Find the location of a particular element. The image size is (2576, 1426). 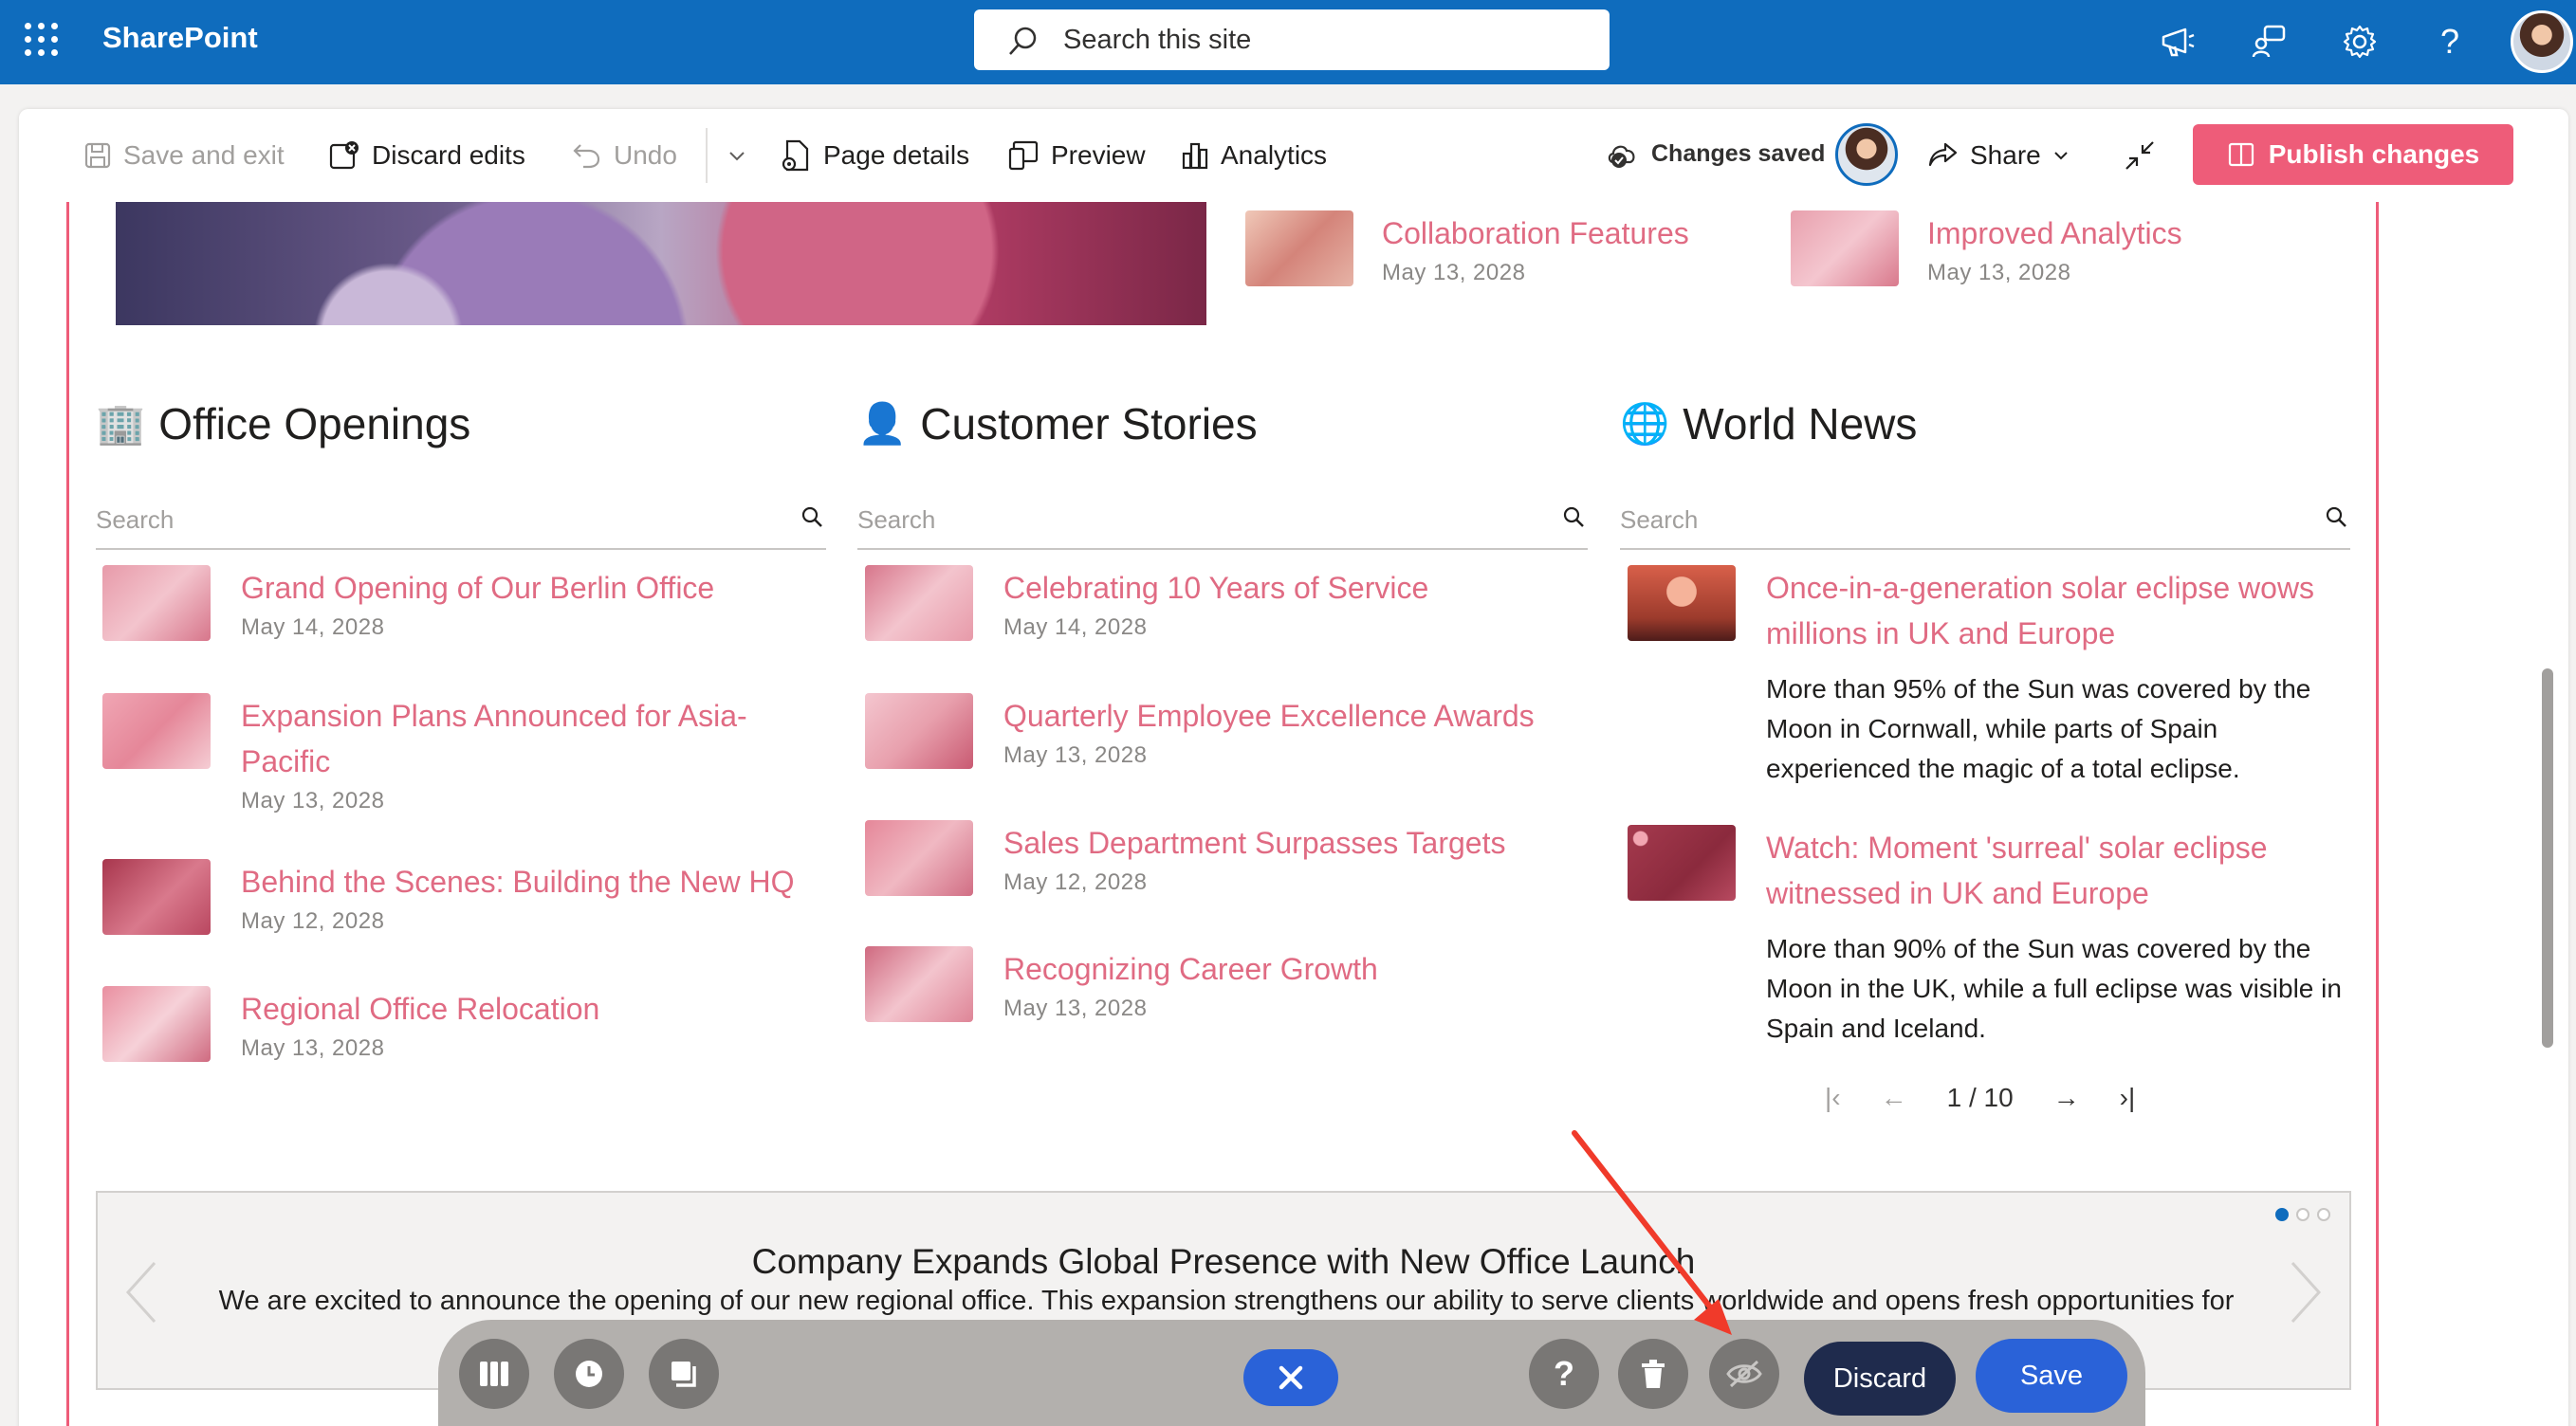

carousel-dots is located at coordinates (2302, 1214).